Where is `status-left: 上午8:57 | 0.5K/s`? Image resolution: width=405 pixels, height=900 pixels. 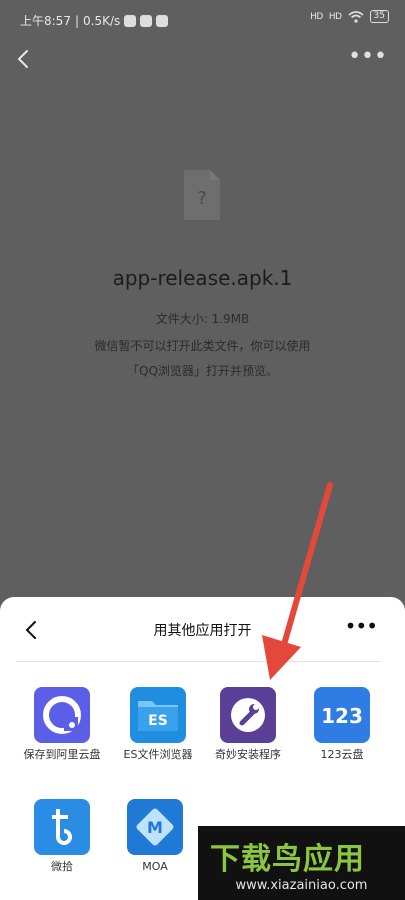
status-left: 上午8:57 | 0.5K/s is located at coordinates (94, 20).